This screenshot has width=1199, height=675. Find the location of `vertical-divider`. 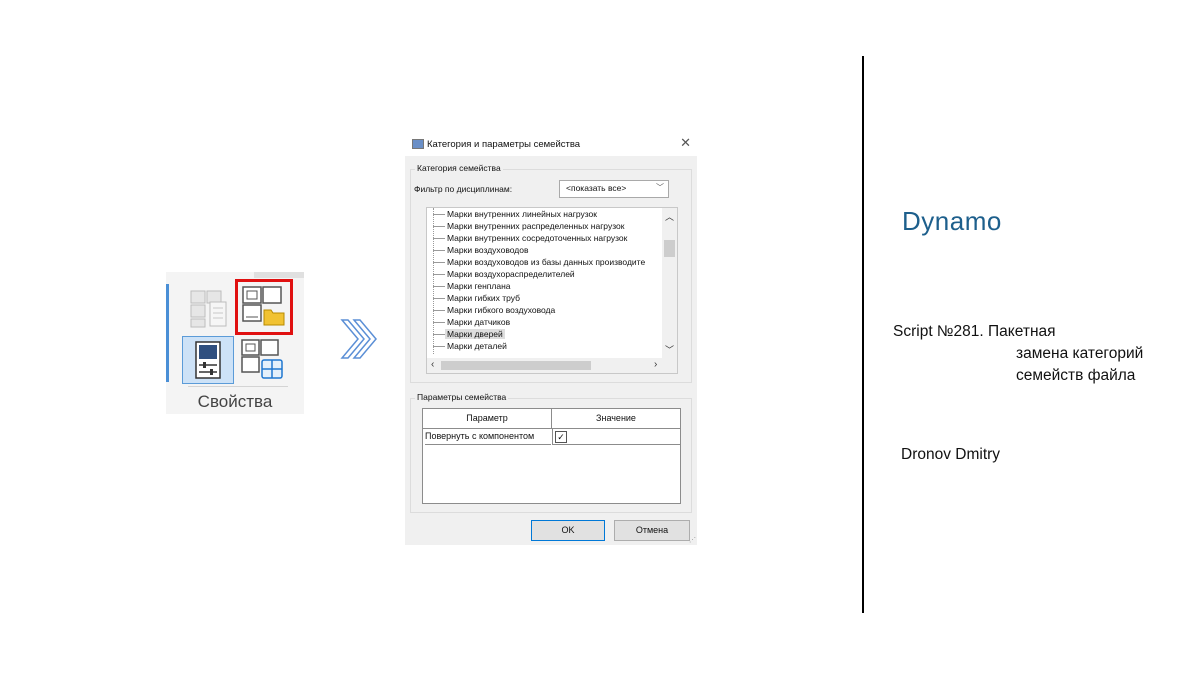

vertical-divider is located at coordinates (863, 334).